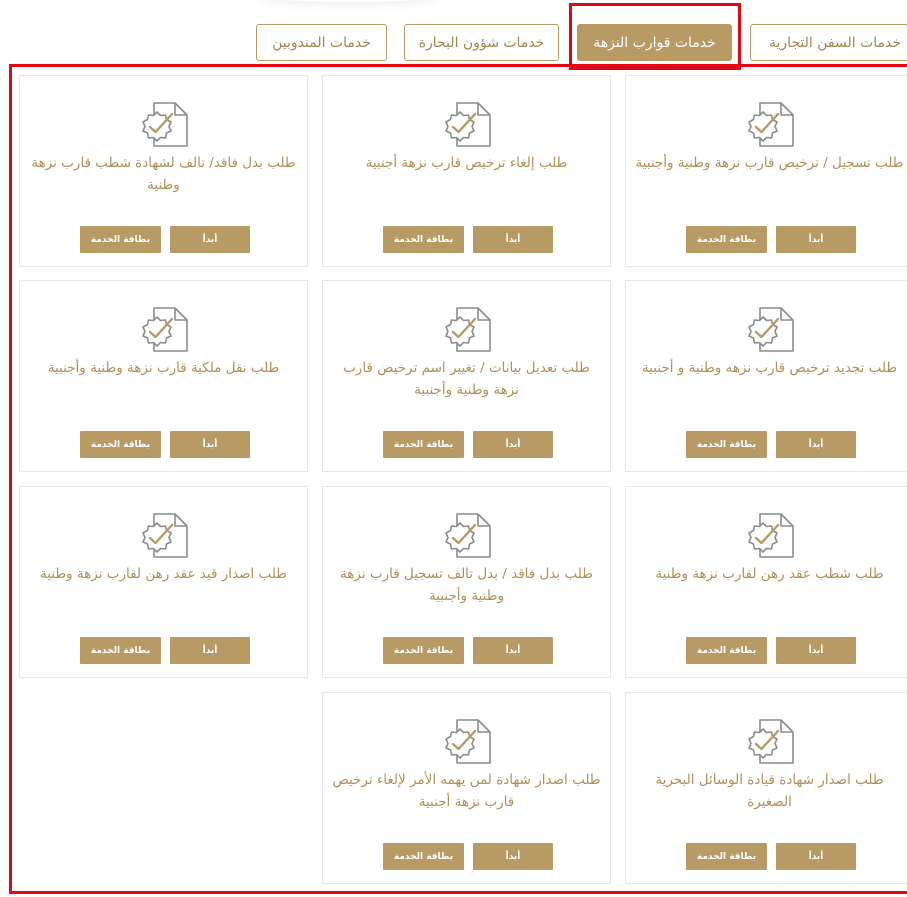 Image resolution: width=907 pixels, height=897 pixels. I want to click on tab-seafarers-affairs: خدمات شؤون البحارة, so click(481, 42).